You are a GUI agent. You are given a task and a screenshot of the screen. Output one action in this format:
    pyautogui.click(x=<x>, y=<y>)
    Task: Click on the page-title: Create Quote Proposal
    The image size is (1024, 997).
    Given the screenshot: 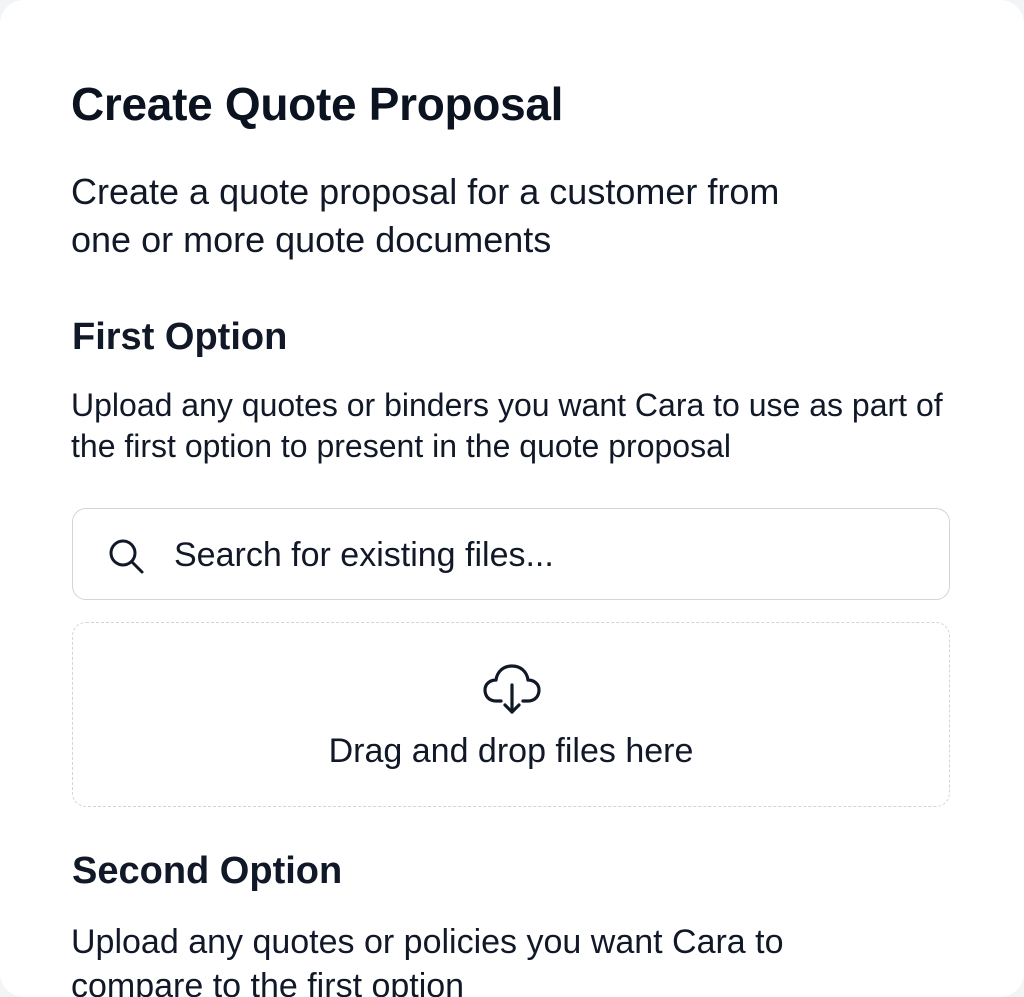 What is the action you would take?
    pyautogui.click(x=317, y=104)
    